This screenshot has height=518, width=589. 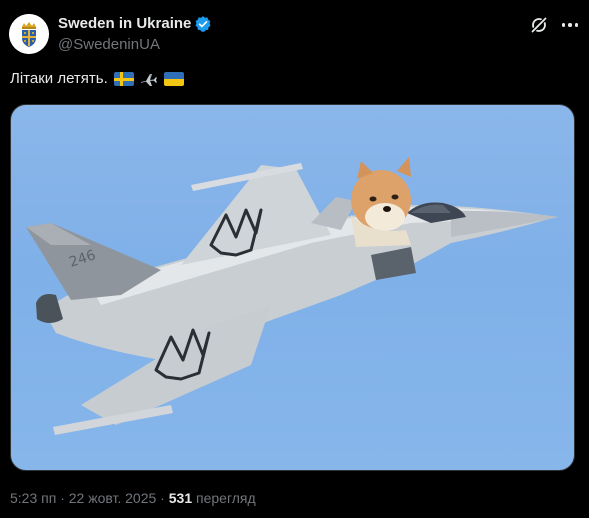 What do you see at coordinates (224, 498) in the screenshot?
I see `views-label: перегляд` at bounding box center [224, 498].